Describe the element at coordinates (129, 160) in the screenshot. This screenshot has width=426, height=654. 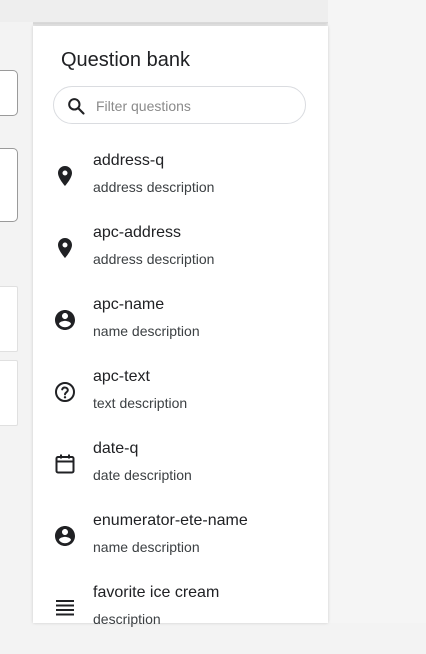
I see `question-name: address-q` at that location.